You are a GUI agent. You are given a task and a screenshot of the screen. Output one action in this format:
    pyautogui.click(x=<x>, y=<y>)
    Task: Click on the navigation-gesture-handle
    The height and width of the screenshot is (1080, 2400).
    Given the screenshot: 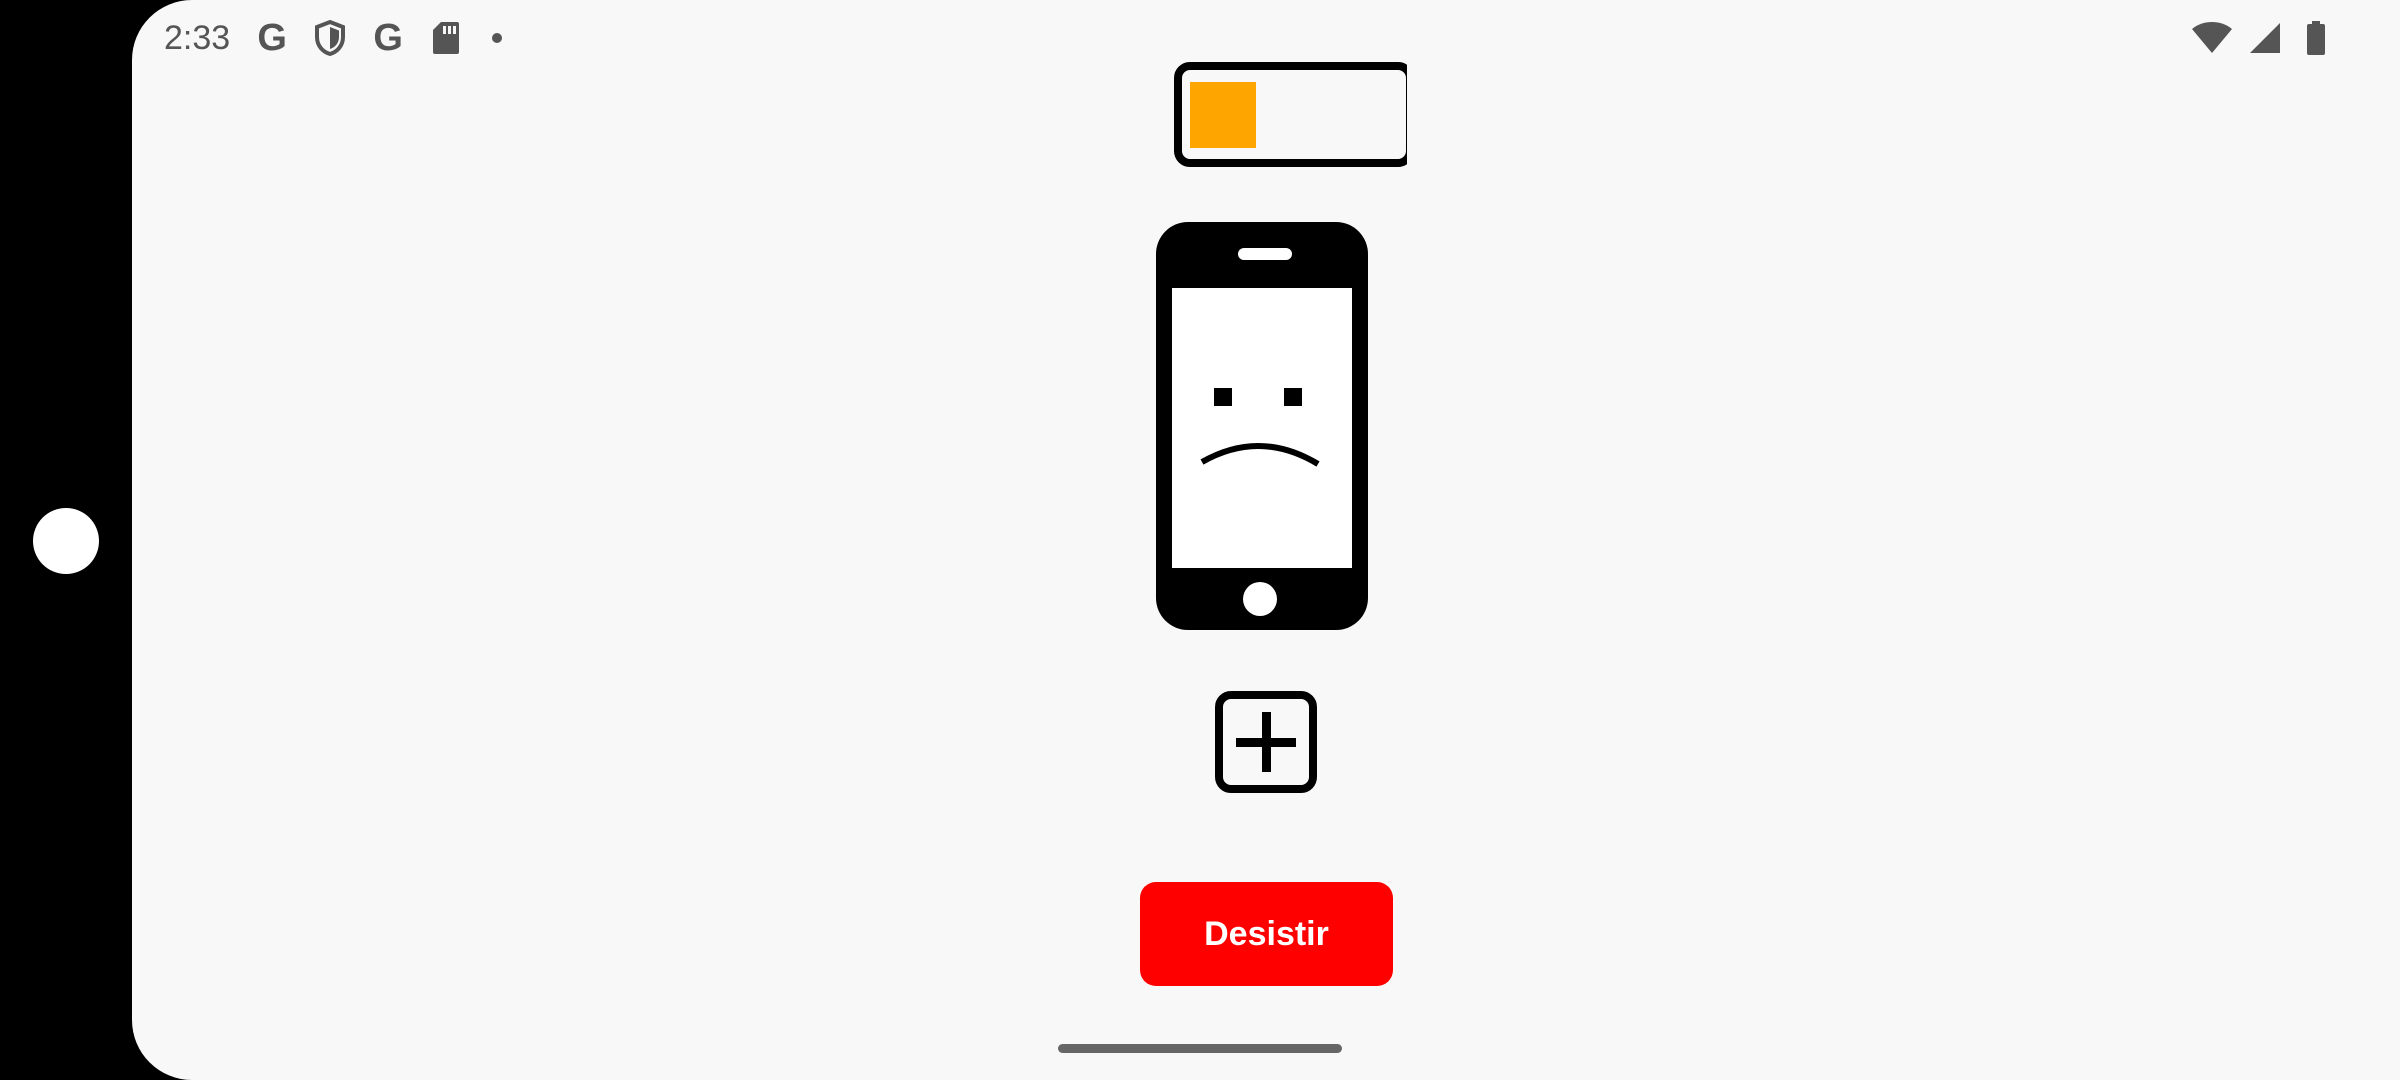 What is the action you would take?
    pyautogui.click(x=1200, y=1048)
    